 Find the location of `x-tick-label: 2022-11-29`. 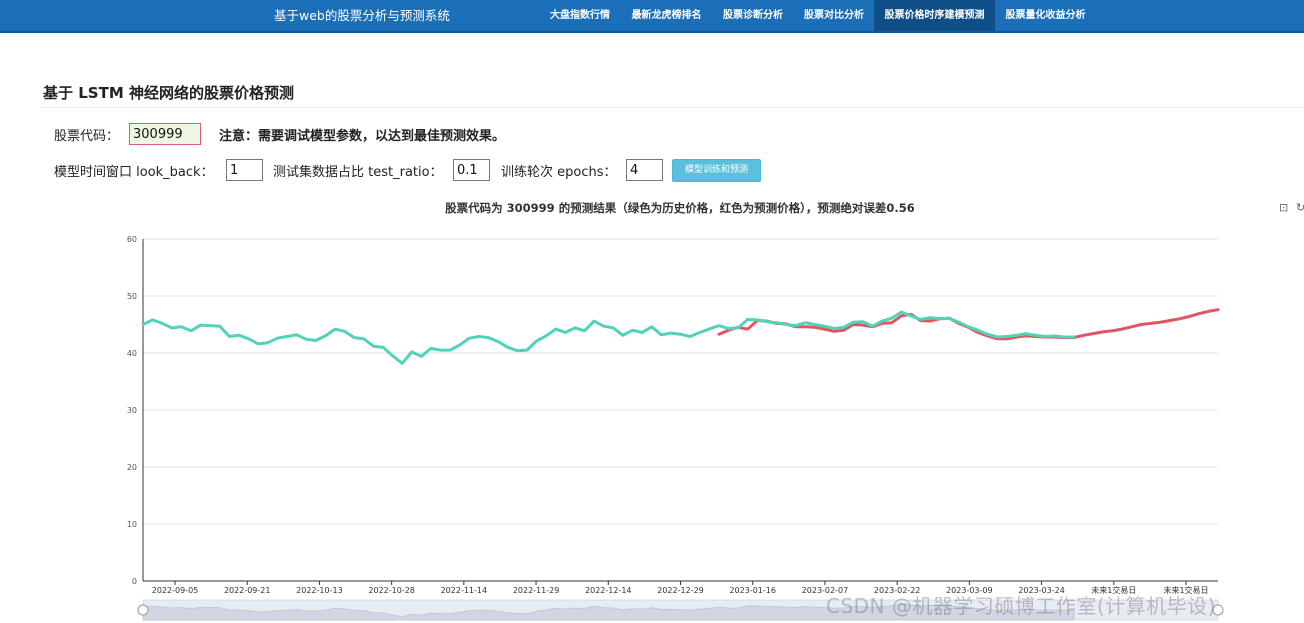

x-tick-label: 2022-11-29 is located at coordinates (536, 590).